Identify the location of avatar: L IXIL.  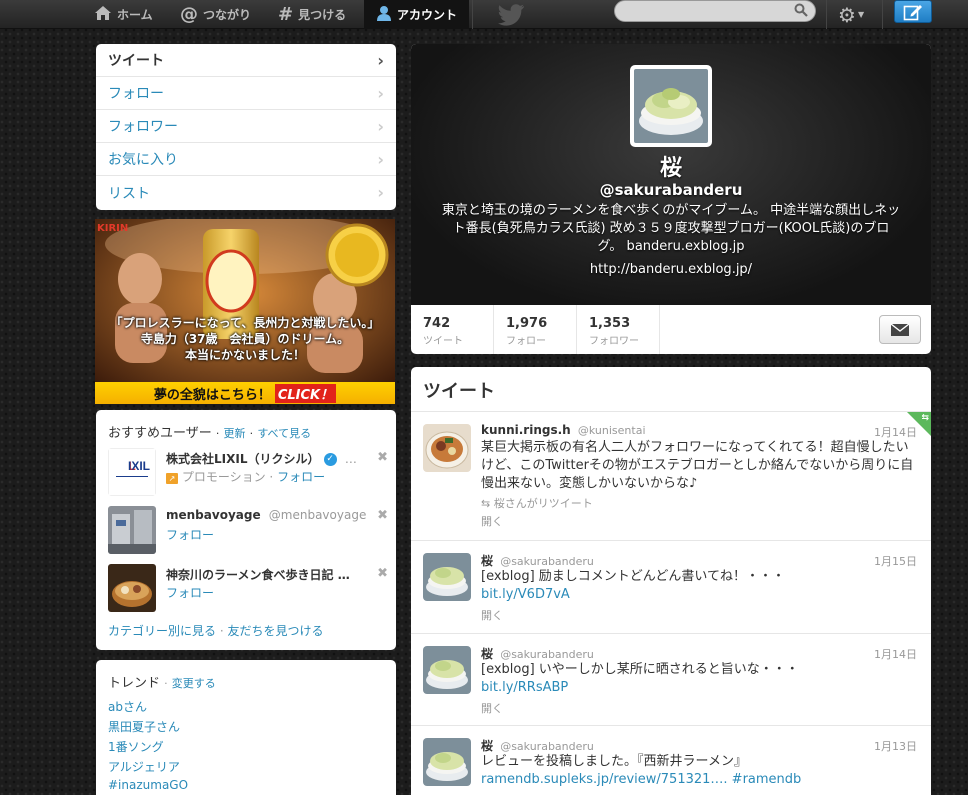
(132, 472).